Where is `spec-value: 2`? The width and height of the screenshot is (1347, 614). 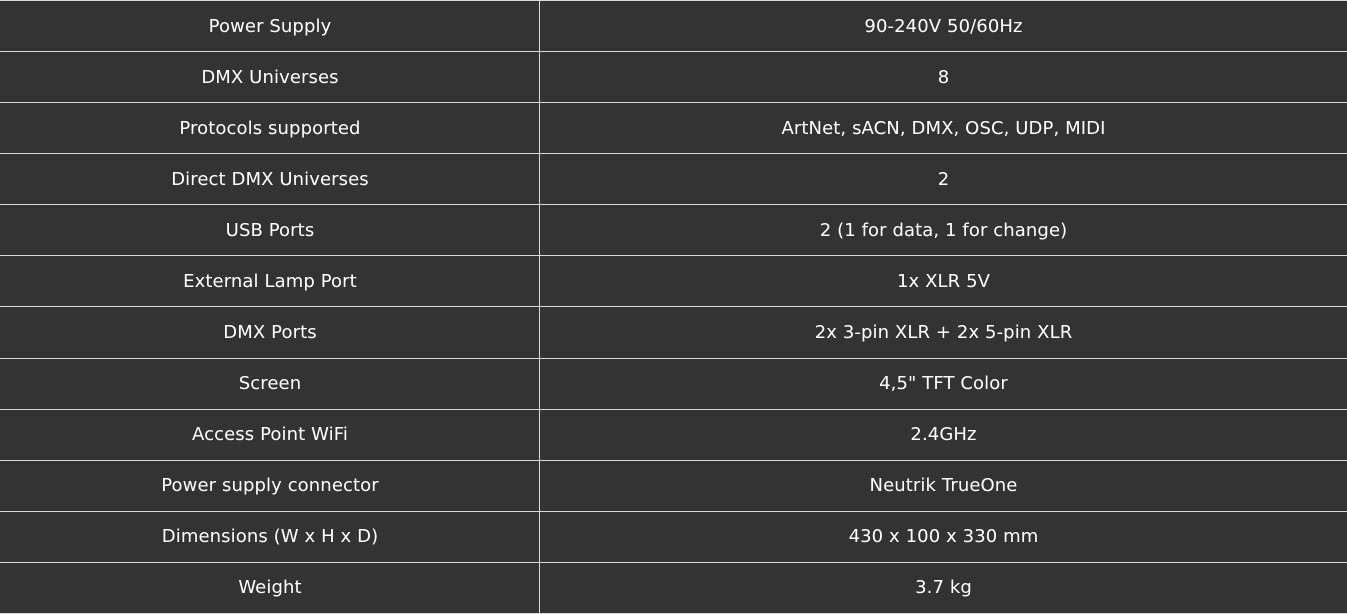
spec-value: 2 is located at coordinates (943, 179).